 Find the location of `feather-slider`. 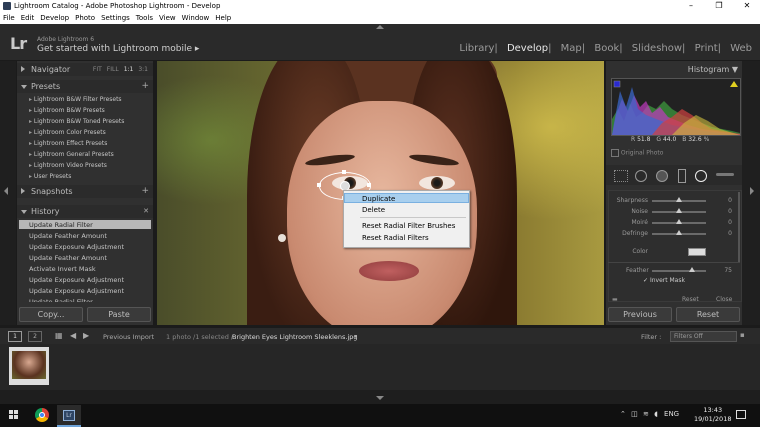

feather-slider is located at coordinates (679, 271).